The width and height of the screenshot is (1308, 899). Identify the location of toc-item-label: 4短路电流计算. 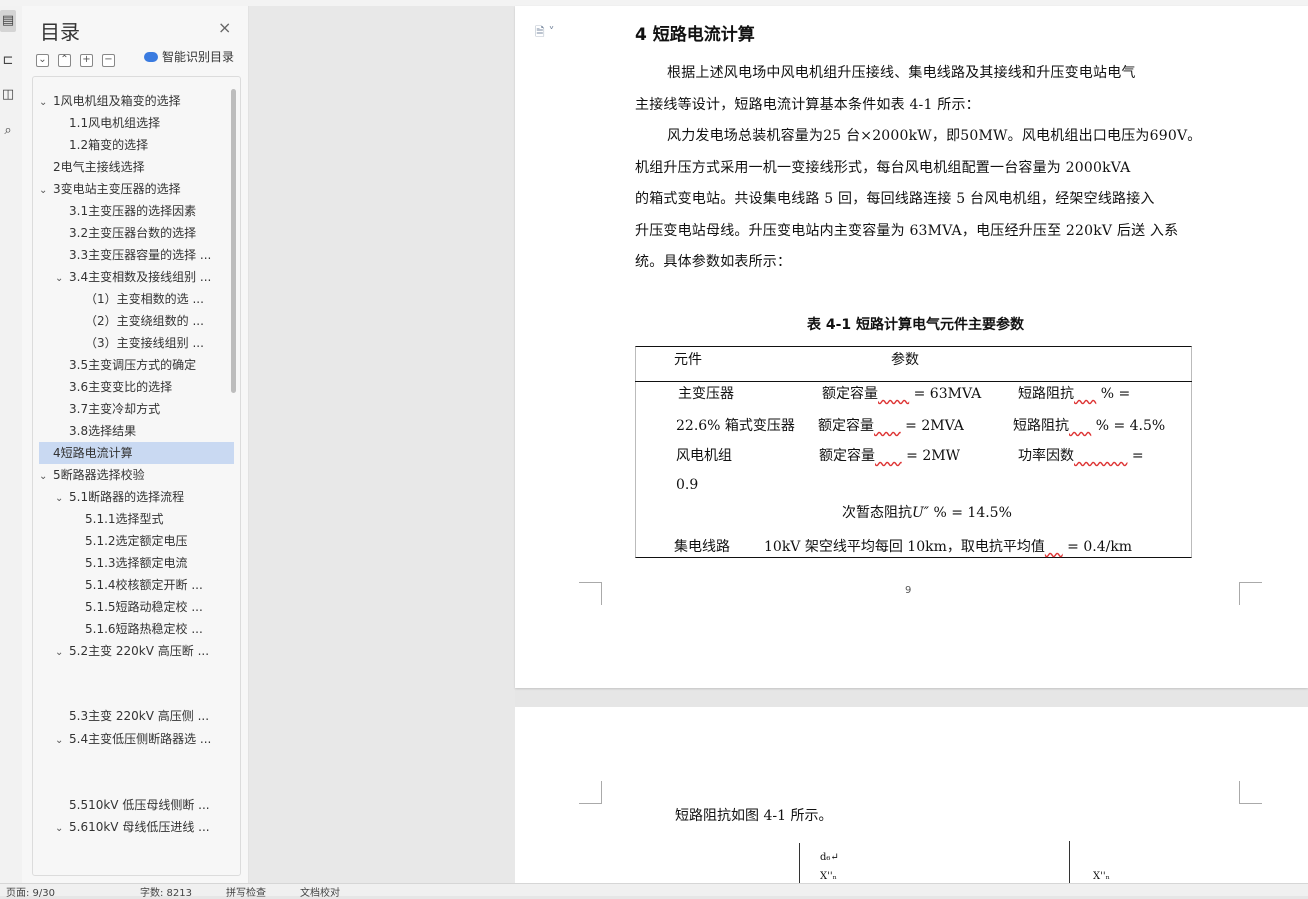
(93, 453).